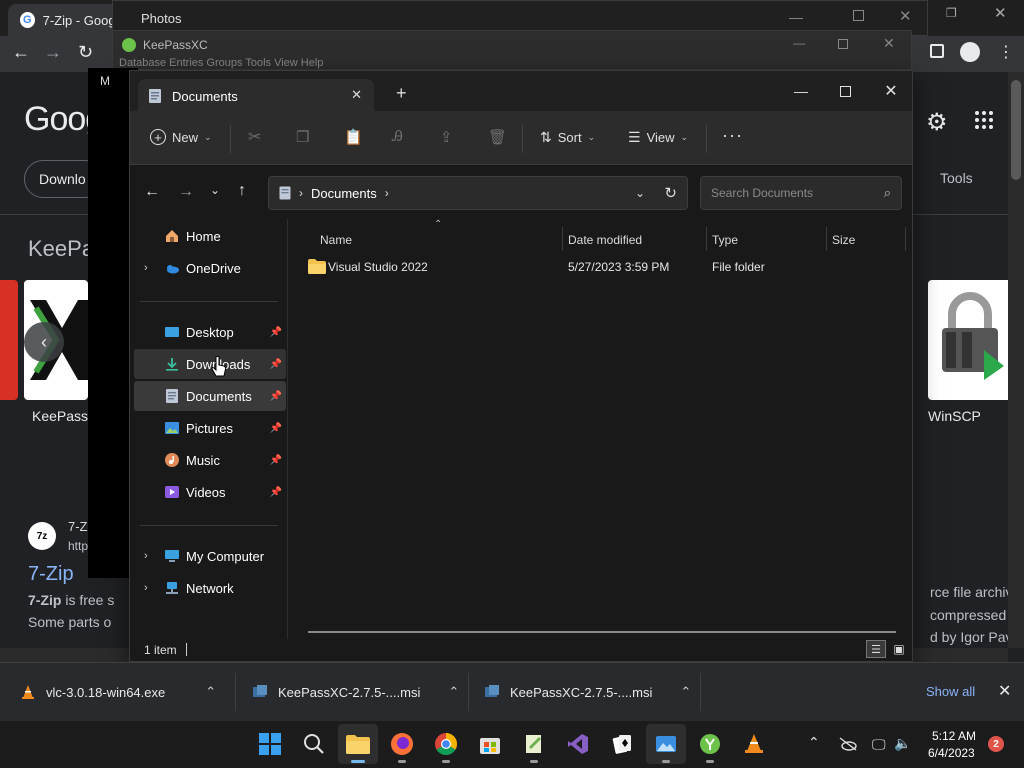  What do you see at coordinates (534, 744) in the screenshot?
I see `notepadplusplus-icon` at bounding box center [534, 744].